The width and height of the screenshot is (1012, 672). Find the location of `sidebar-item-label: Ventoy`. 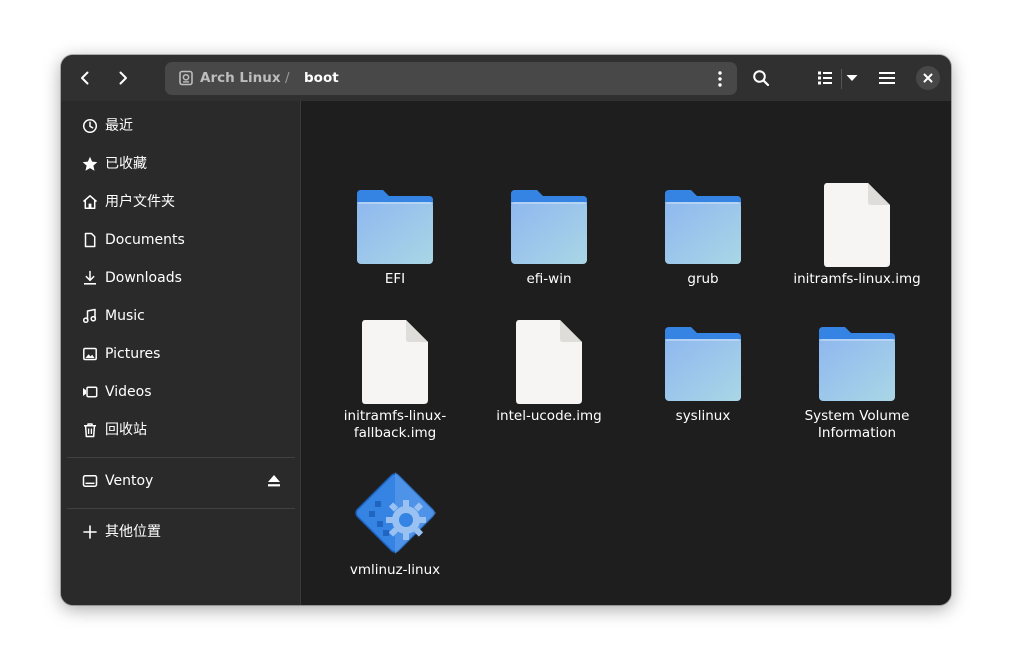

sidebar-item-label: Ventoy is located at coordinates (129, 481).